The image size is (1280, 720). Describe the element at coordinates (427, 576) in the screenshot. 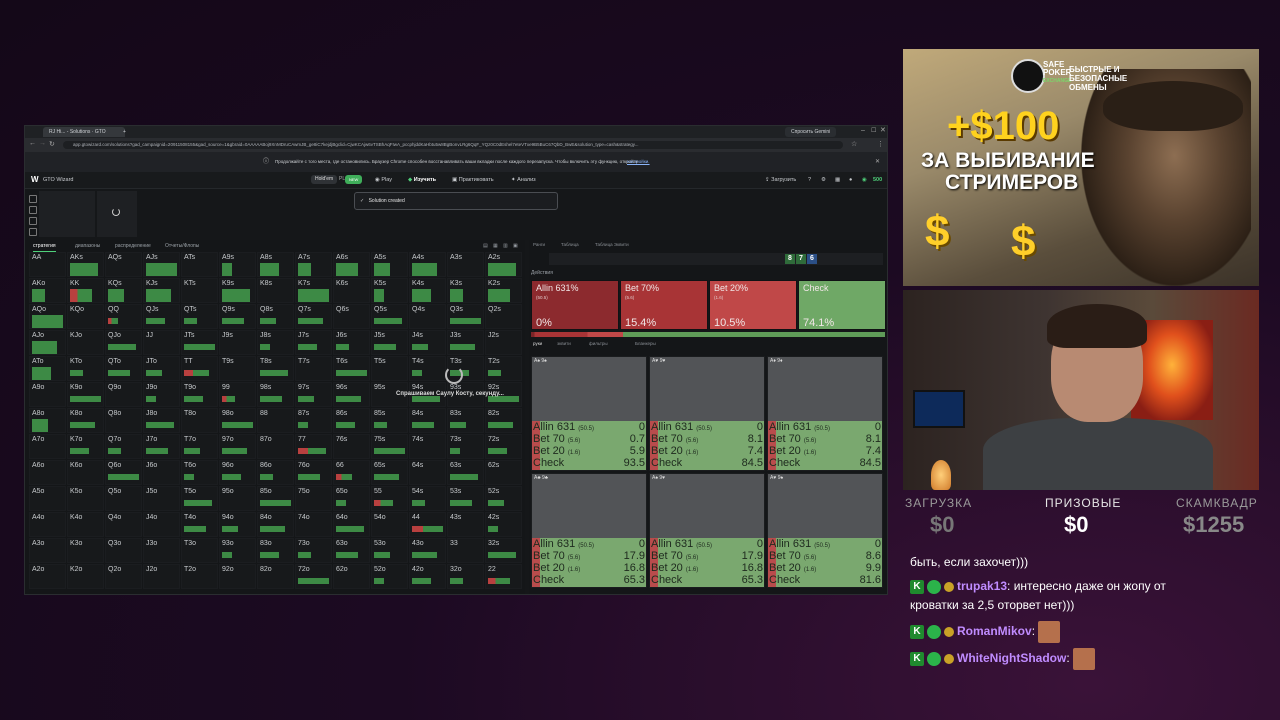

I see `hand-cell: 42o` at that location.